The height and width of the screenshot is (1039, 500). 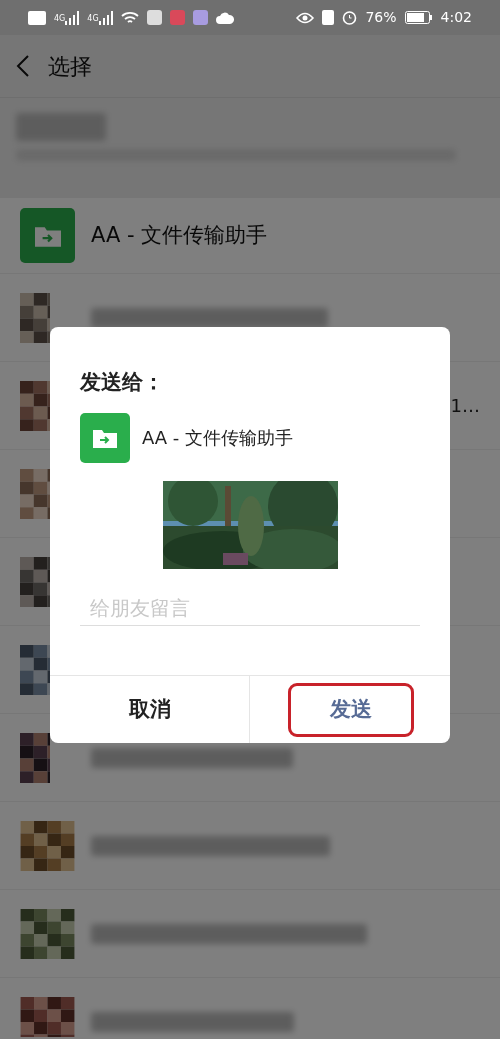 What do you see at coordinates (149, 709) in the screenshot?
I see `cancel-button: 取消` at bounding box center [149, 709].